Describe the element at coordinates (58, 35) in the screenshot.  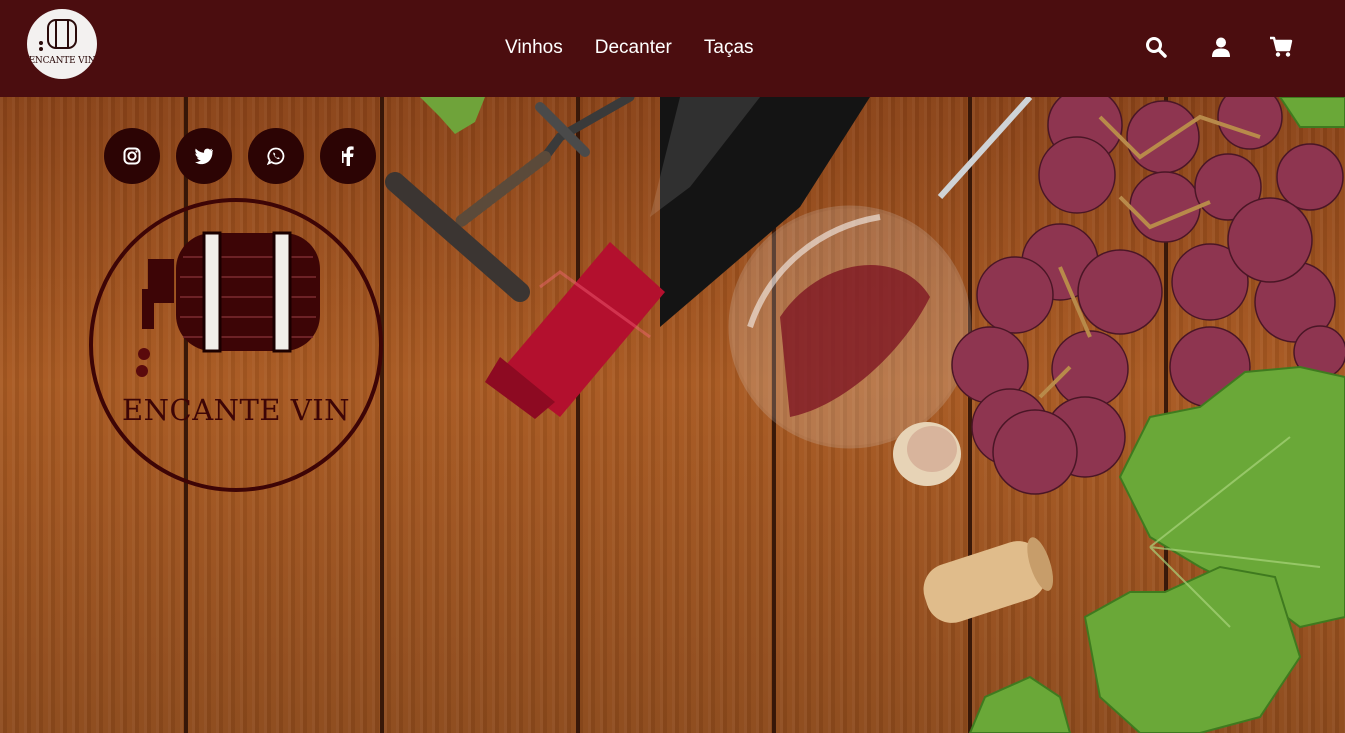
I see `barrel-icon` at that location.